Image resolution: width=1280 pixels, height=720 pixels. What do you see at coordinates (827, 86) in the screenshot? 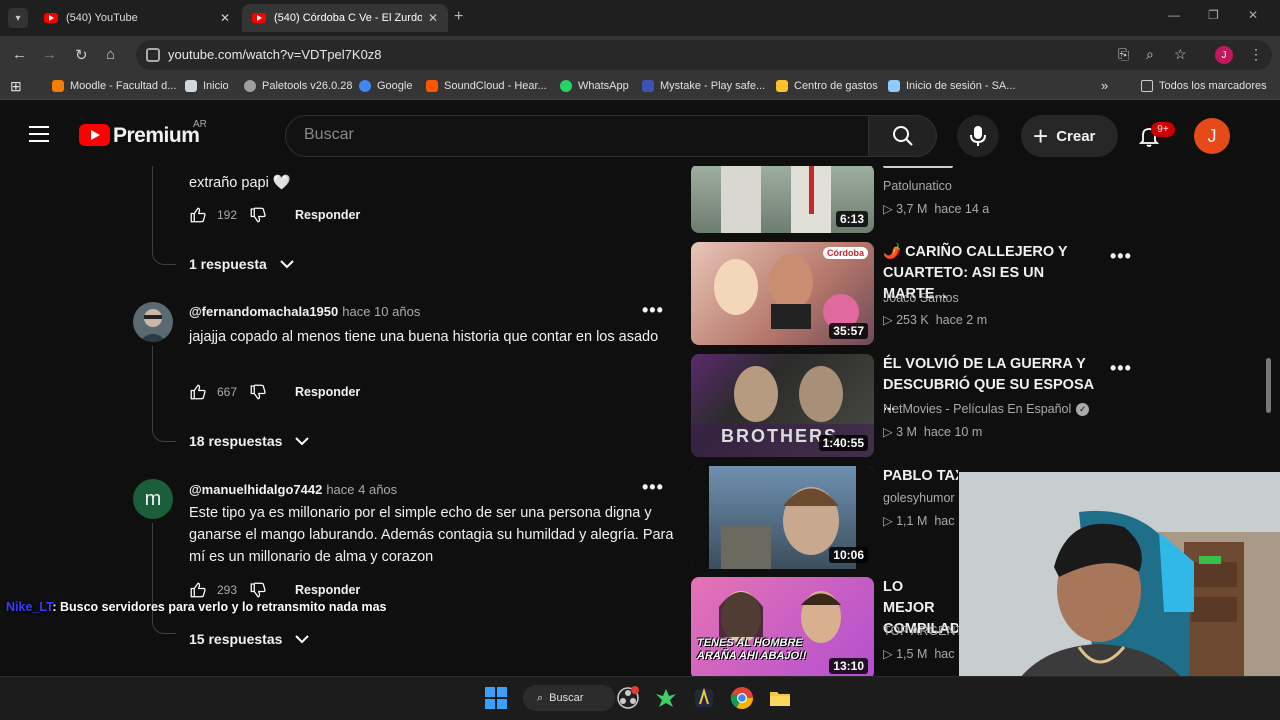
I see `bookmark-centro-gastos: Centro de gastos` at bounding box center [827, 86].